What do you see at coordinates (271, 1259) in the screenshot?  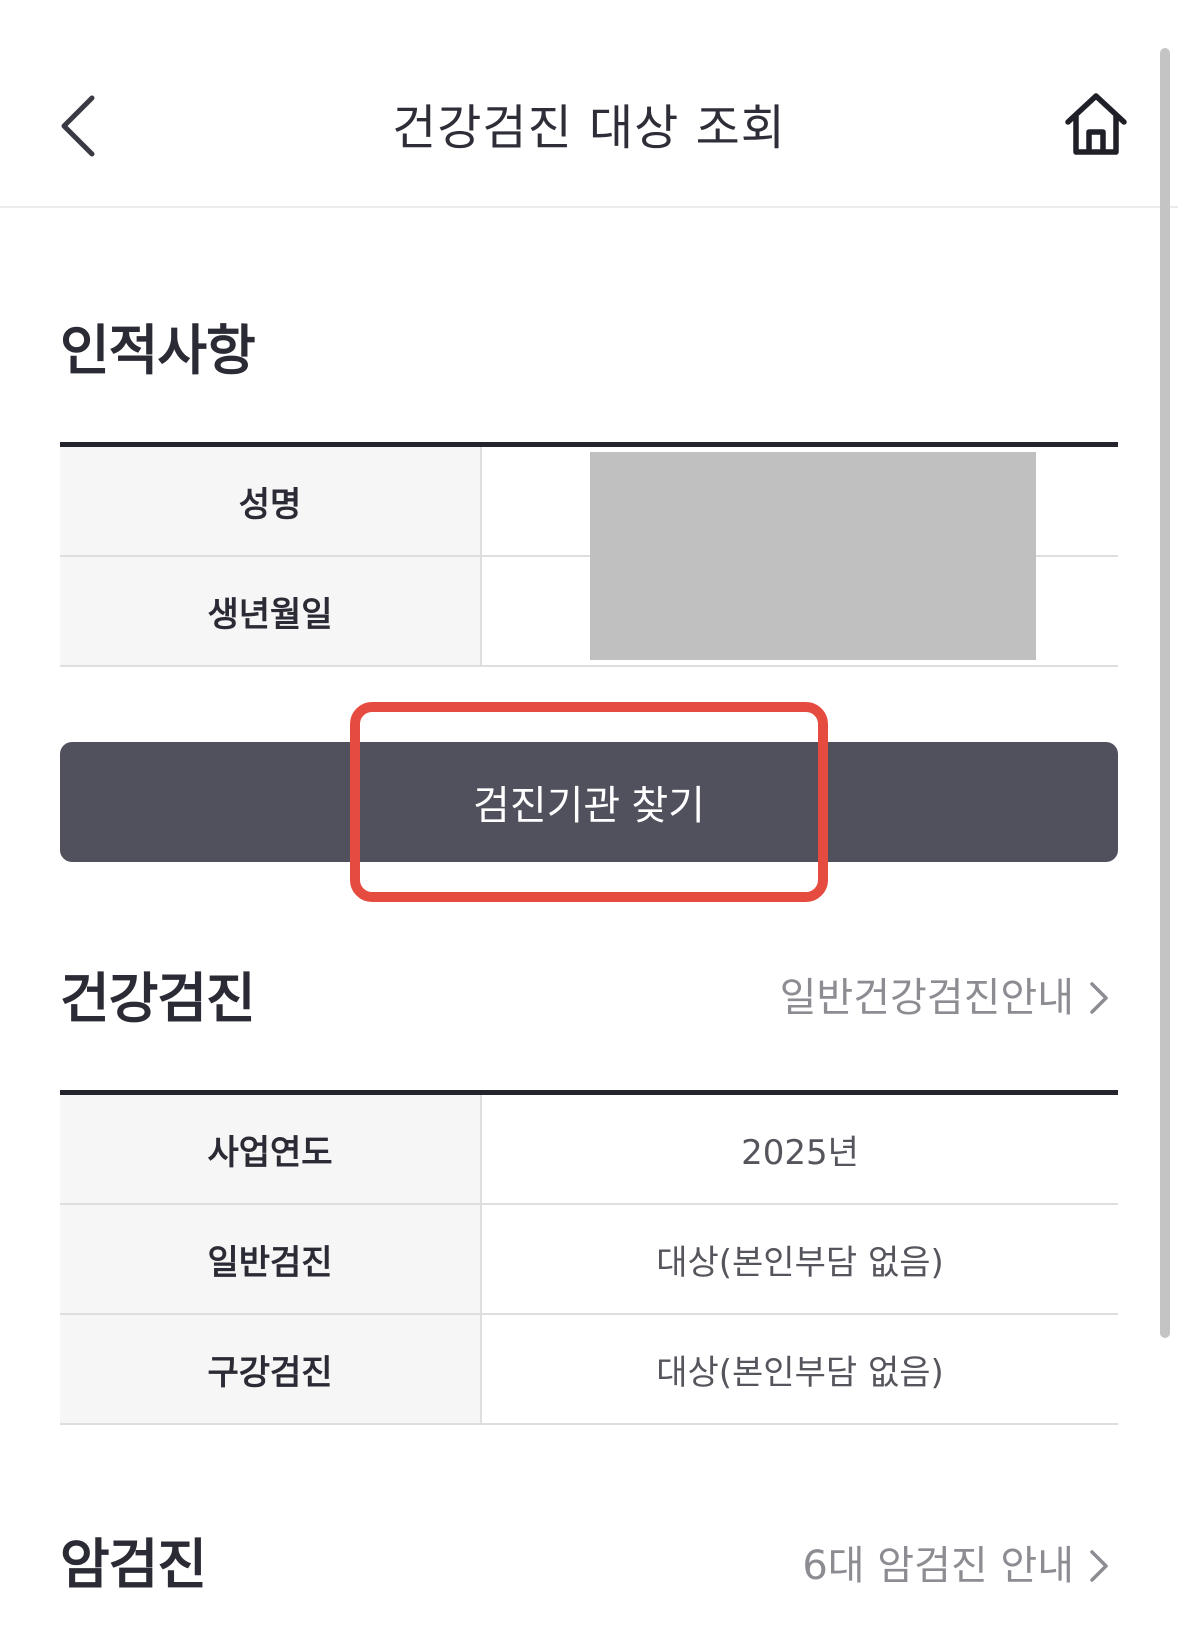 I see `general-checkup-label: 일반검진` at bounding box center [271, 1259].